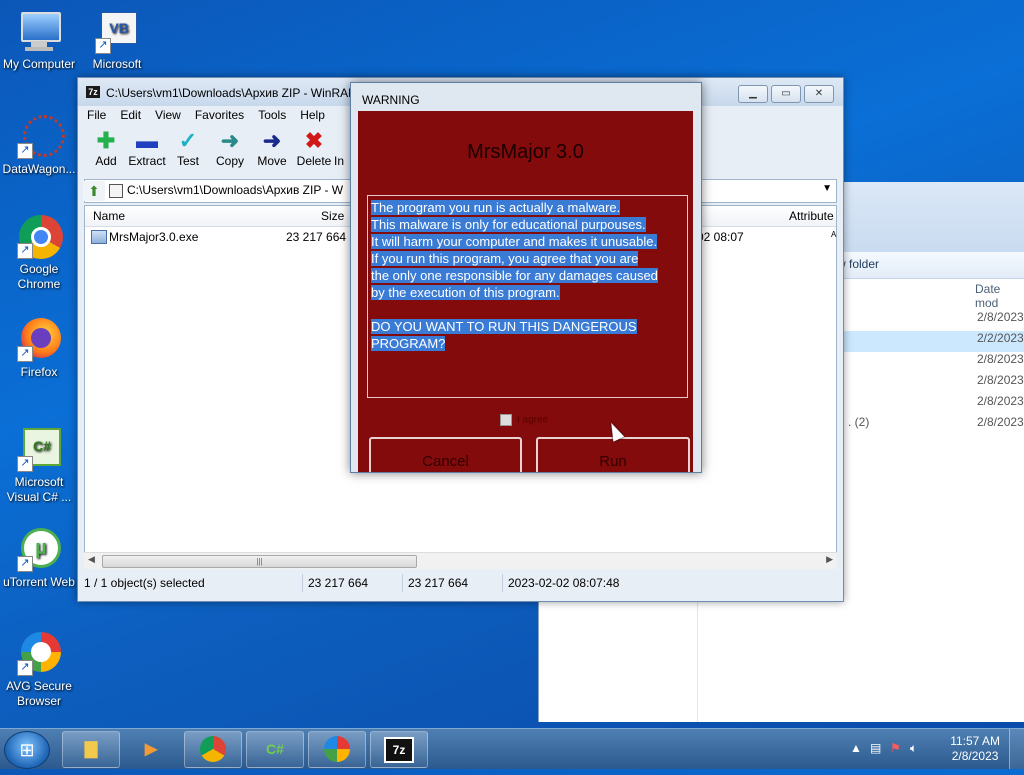 Image resolution: width=1024 pixels, height=775 pixels. What do you see at coordinates (438, 583) in the screenshot?
I see `status-packed: 23 217 664` at bounding box center [438, 583].